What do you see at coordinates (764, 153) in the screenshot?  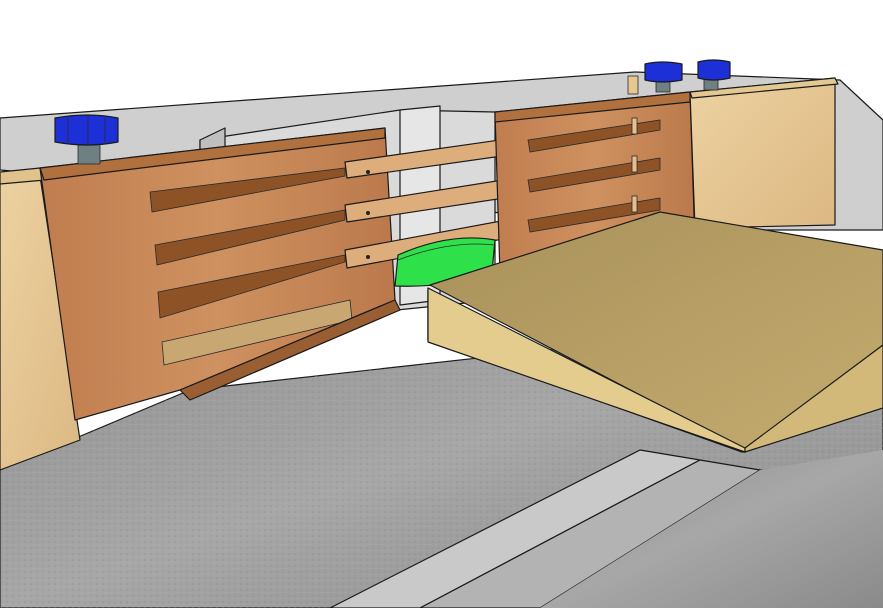 I see `right-maple-end-block` at bounding box center [764, 153].